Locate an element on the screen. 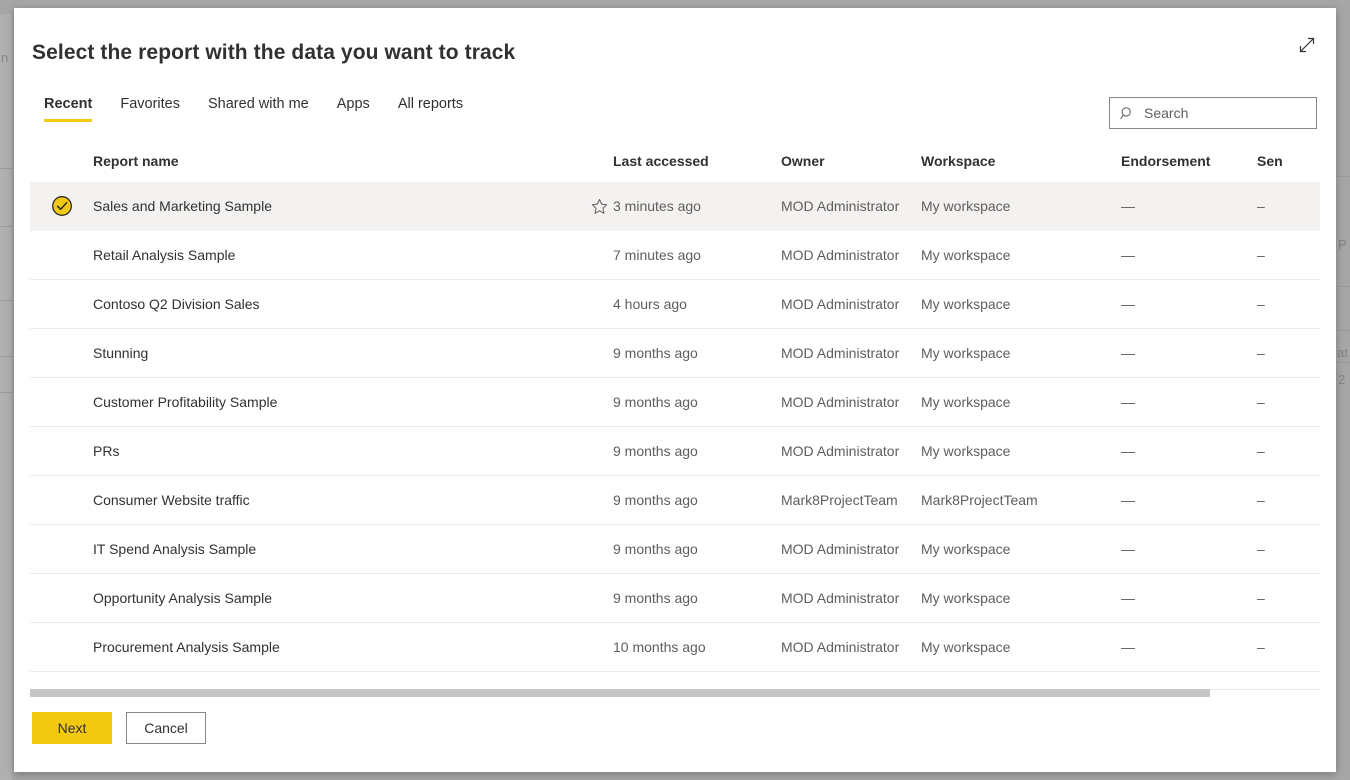  tab-label: All reports is located at coordinates (430, 104).